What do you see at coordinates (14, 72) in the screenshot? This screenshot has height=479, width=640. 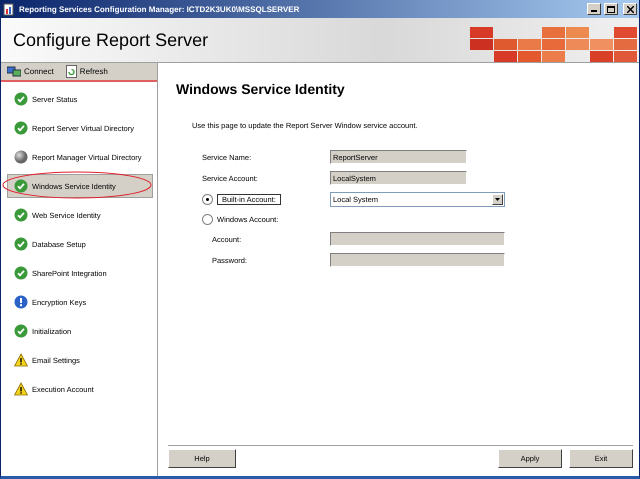 I see `computers-icon` at bounding box center [14, 72].